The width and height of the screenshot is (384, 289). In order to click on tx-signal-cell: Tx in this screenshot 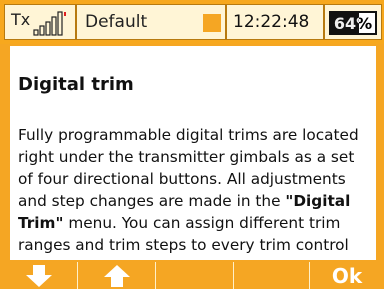, I will do `click(40, 22)`.